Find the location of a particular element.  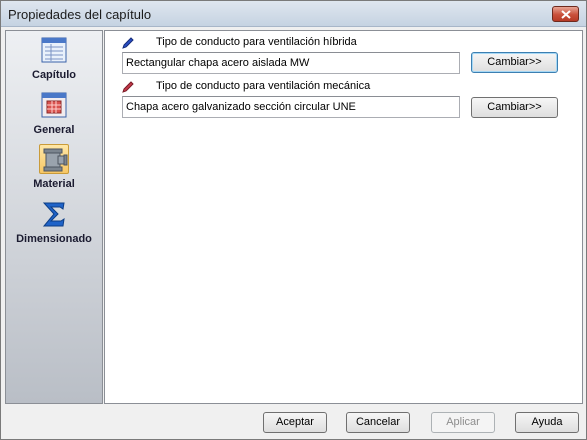

sidebar-item-label: Capítulo is located at coordinates (54, 75).